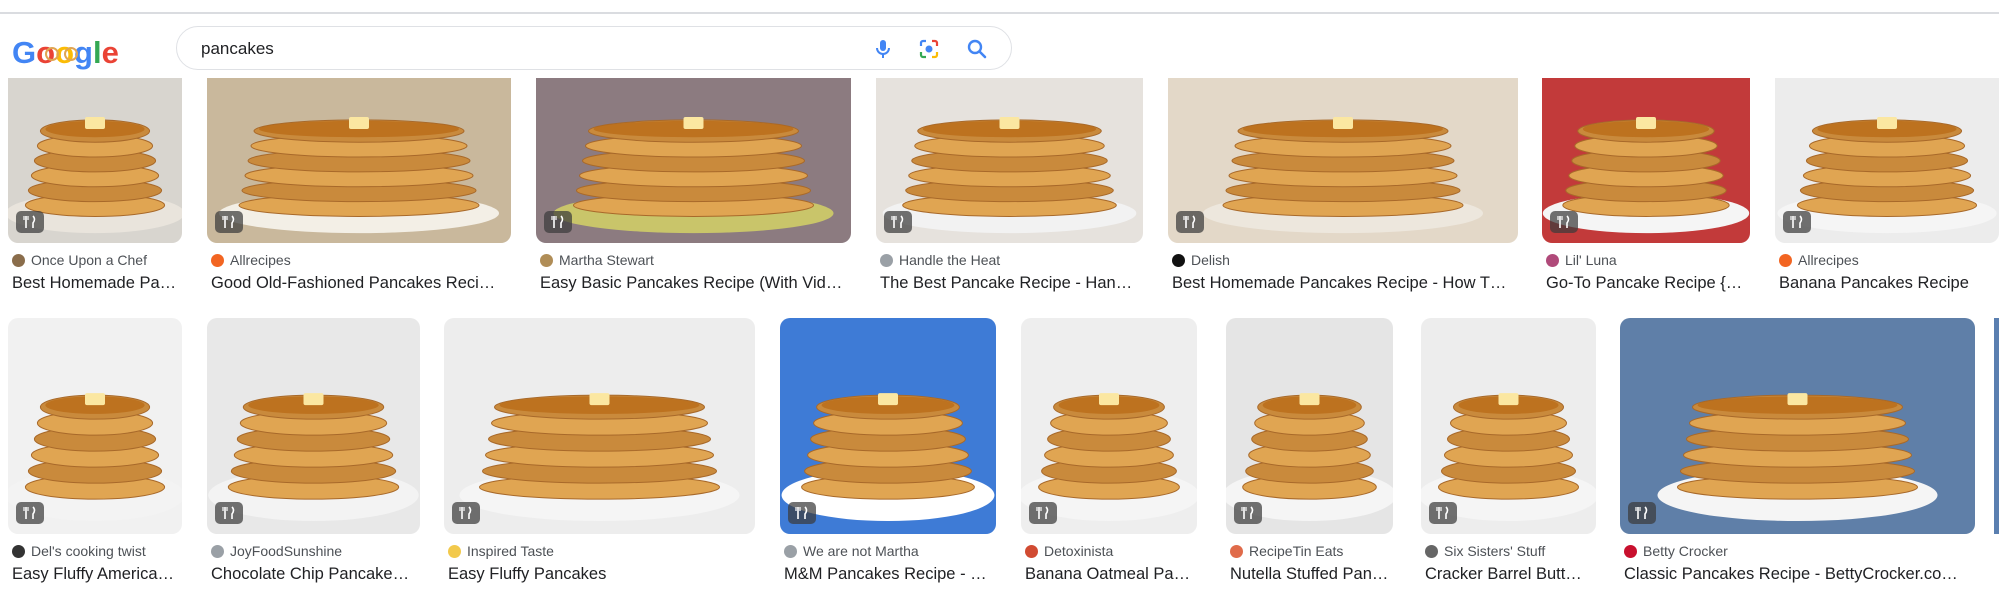 Image resolution: width=1999 pixels, height=601 pixels. Describe the element at coordinates (1685, 551) in the screenshot. I see `result-source: Betty Crocker` at that location.